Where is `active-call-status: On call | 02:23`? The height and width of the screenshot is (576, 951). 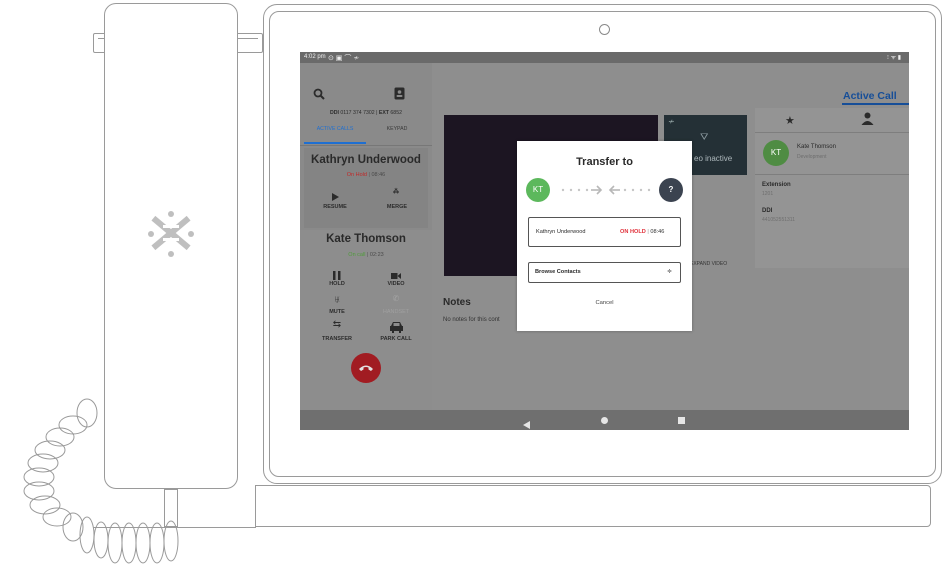
active-call-status: On call | 02:23 is located at coordinates (366, 255).